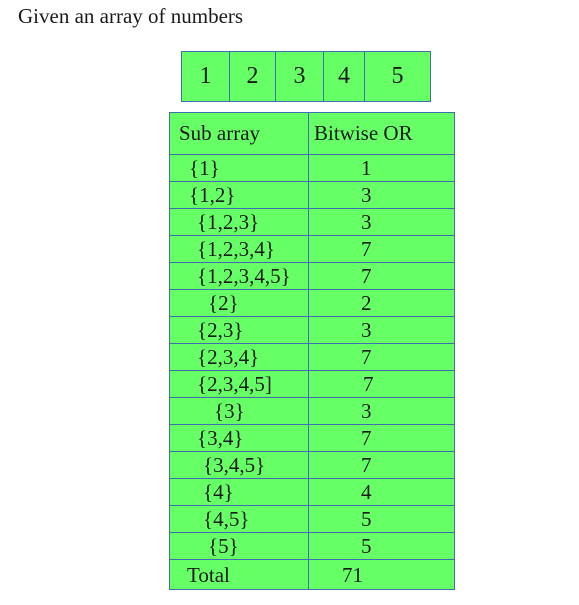 The height and width of the screenshot is (605, 579). Describe the element at coordinates (228, 222) in the screenshot. I see `subarray-label: {1,2,3}` at that location.